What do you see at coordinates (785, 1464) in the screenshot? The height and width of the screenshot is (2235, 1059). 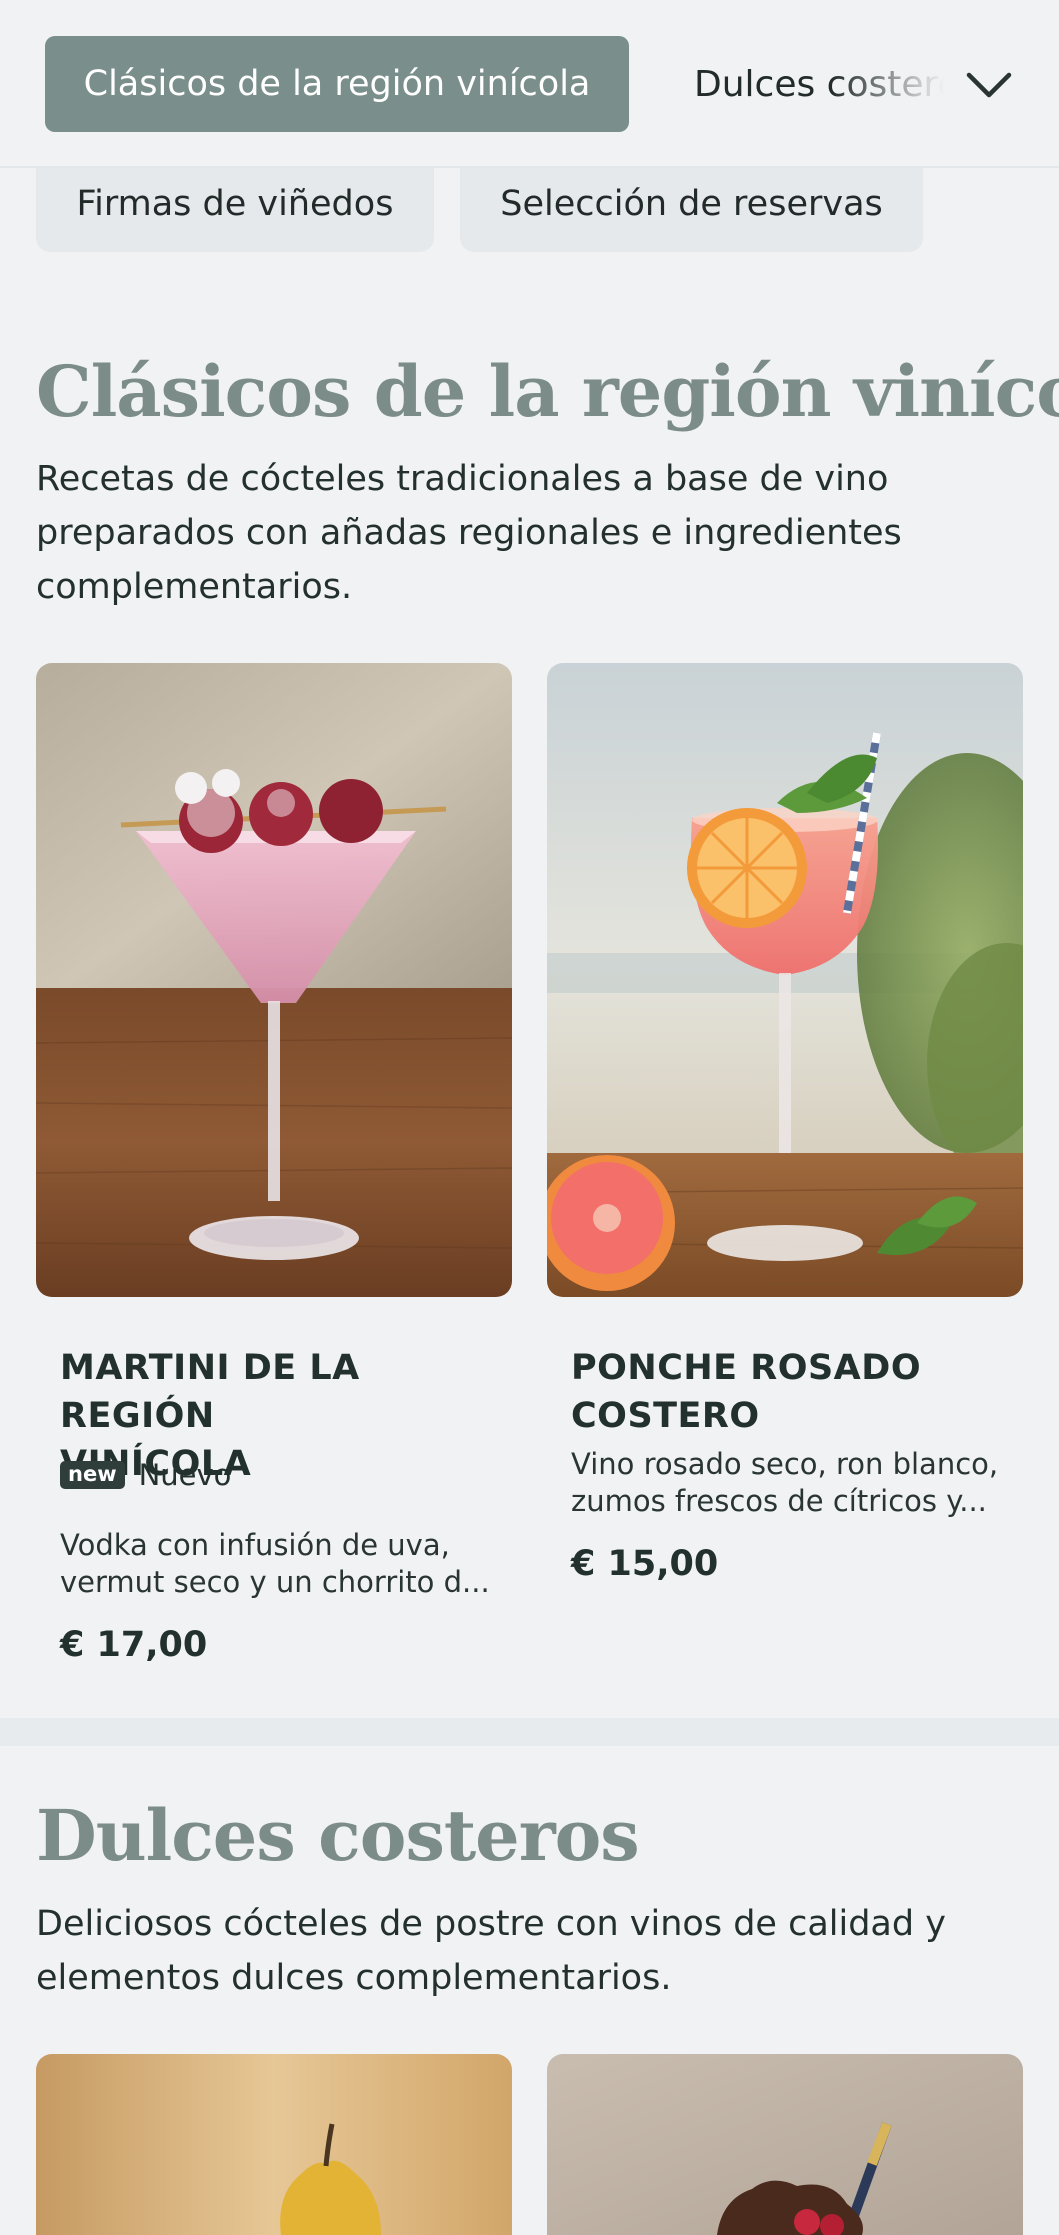 I see `card-description-line: Vino rosado seco, ron blanco,` at bounding box center [785, 1464].